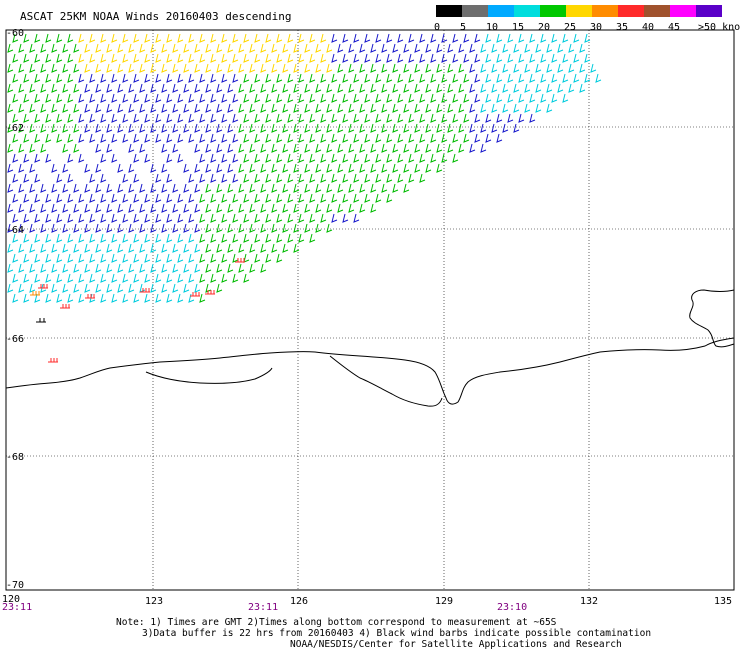 This screenshot has height=650, width=740. Describe the element at coordinates (648, 27) in the screenshot. I see `legend-label: 40` at that location.